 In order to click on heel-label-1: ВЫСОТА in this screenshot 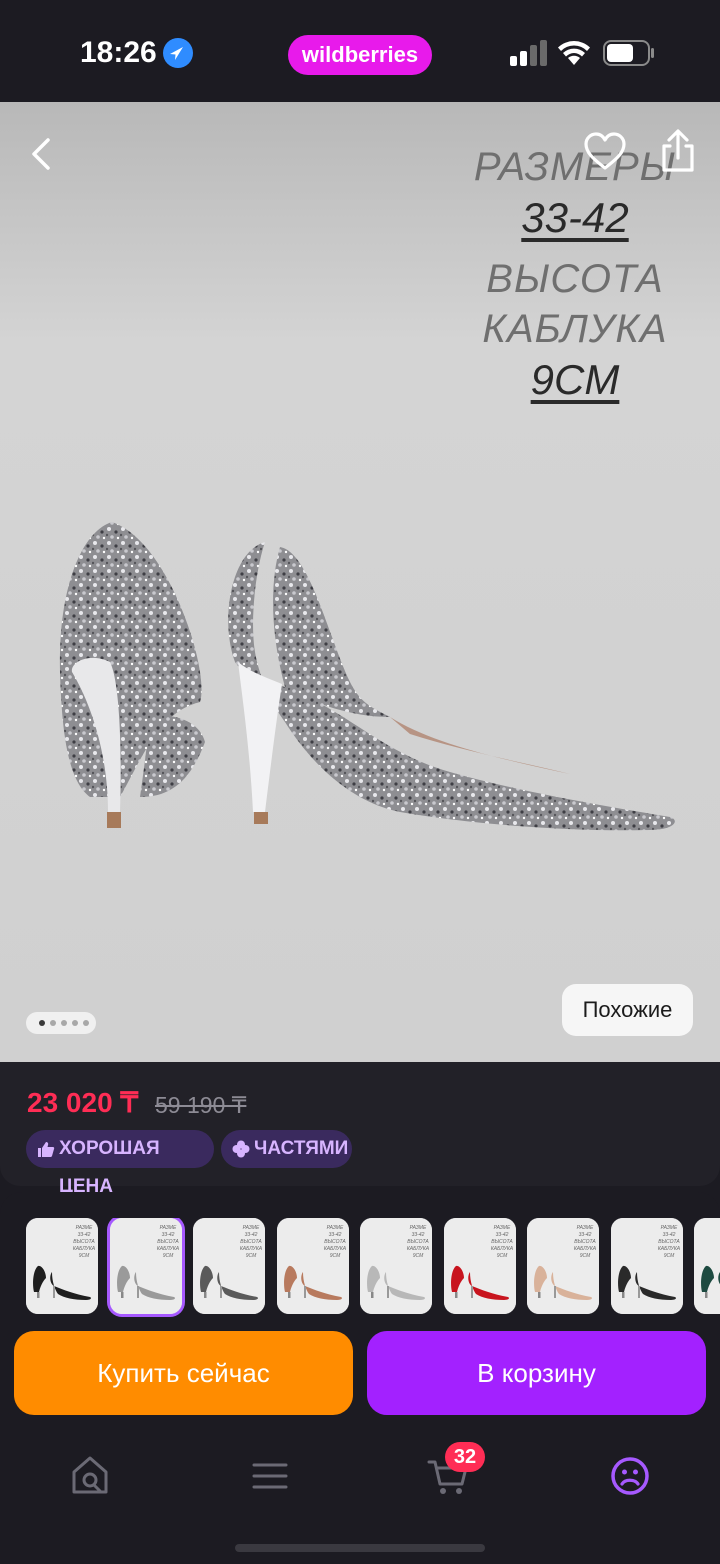, I will do `click(575, 279)`.